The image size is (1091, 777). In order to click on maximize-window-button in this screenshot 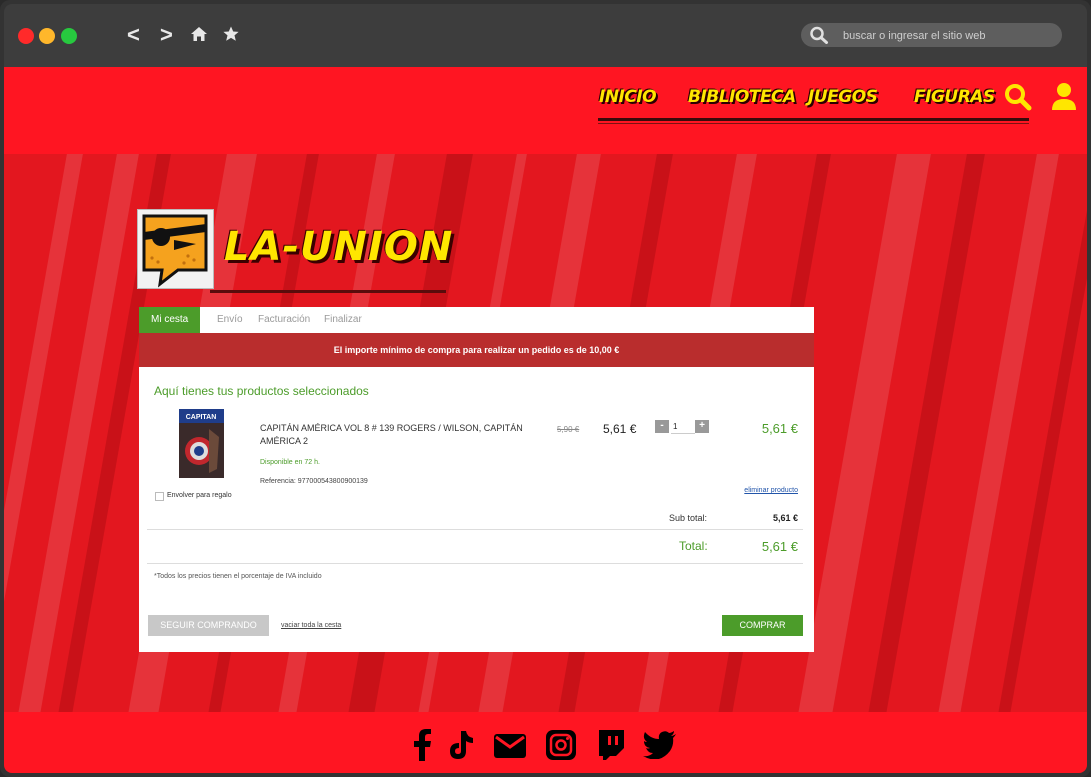, I will do `click(69, 36)`.